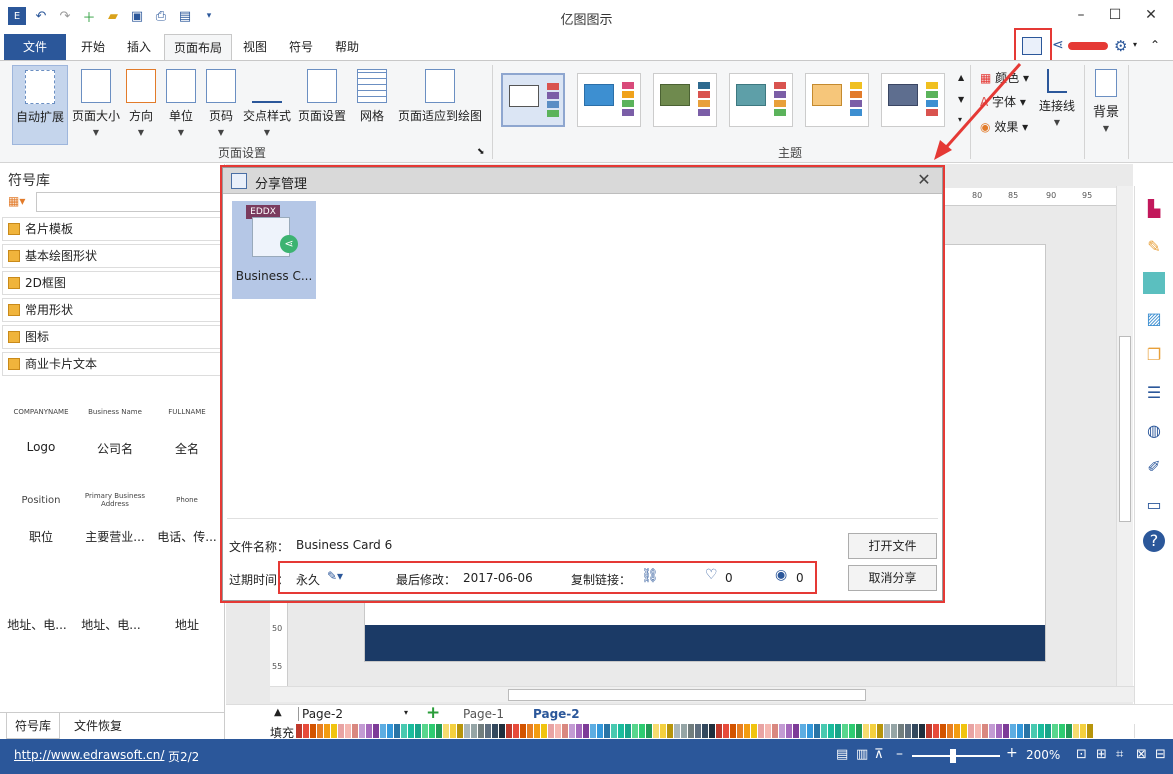 The image size is (1173, 774). What do you see at coordinates (1012, 753) in the screenshot?
I see `zoom-in-icon: +` at bounding box center [1012, 753].